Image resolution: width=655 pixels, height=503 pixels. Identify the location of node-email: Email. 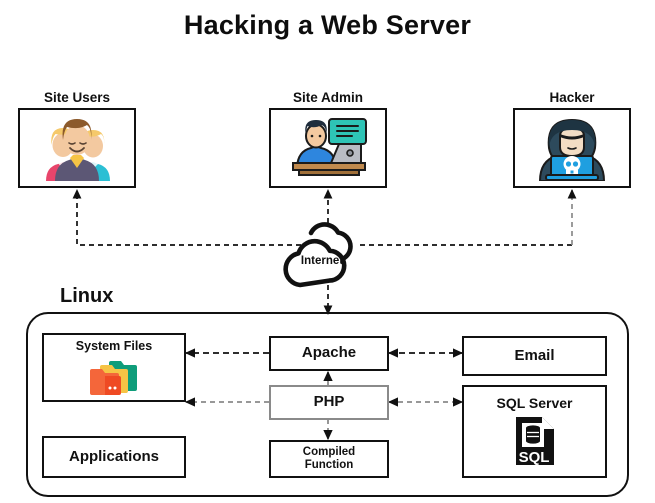
(534, 356).